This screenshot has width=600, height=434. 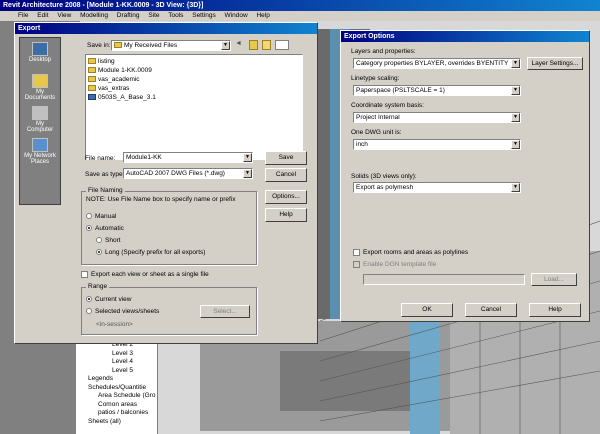 I want to click on coordinate-select: Project Internal ▼, so click(x=437, y=117).